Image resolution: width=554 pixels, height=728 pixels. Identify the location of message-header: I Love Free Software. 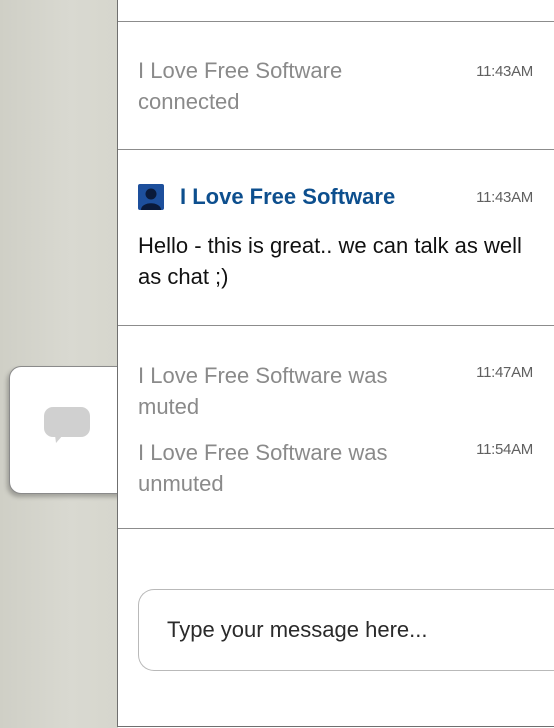
(266, 196).